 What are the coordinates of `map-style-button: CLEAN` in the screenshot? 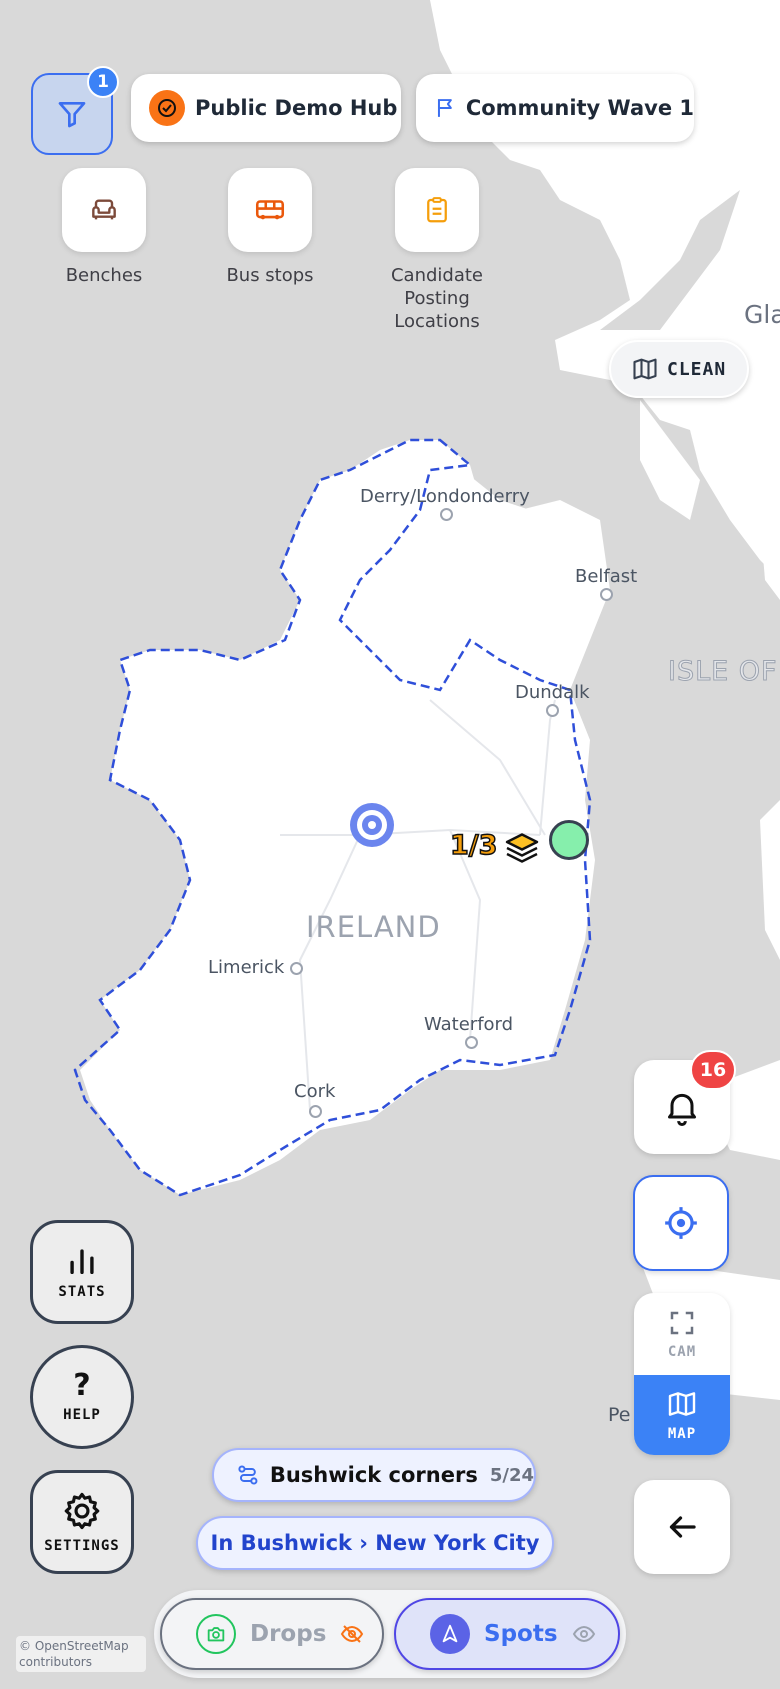 It's located at (679, 369).